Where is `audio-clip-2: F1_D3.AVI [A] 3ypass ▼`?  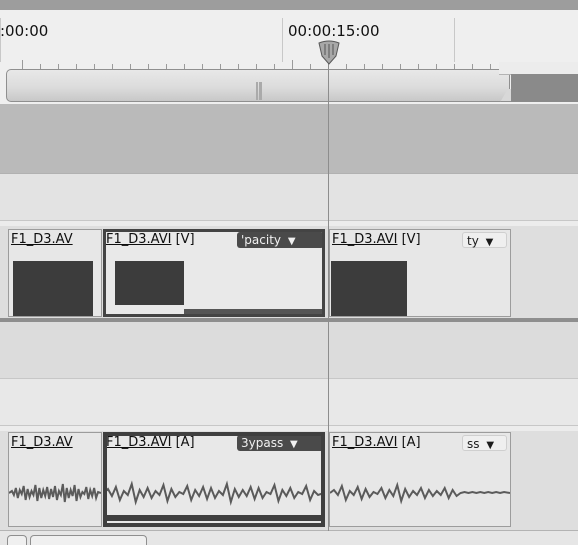 audio-clip-2: F1_D3.AVI [A] 3ypass ▼ is located at coordinates (214, 479).